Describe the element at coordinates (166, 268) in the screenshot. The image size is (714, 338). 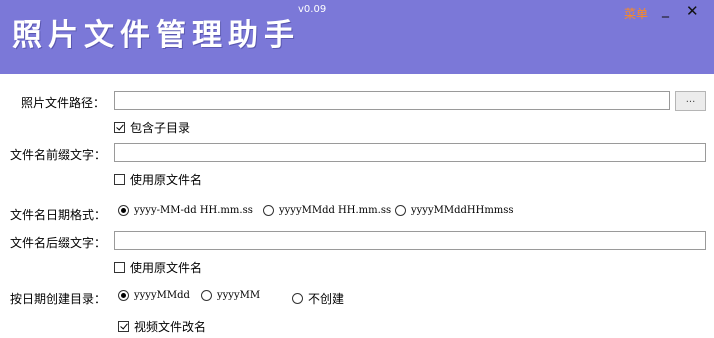
I see `suffix-use-original-label: 使用原文件名` at that location.